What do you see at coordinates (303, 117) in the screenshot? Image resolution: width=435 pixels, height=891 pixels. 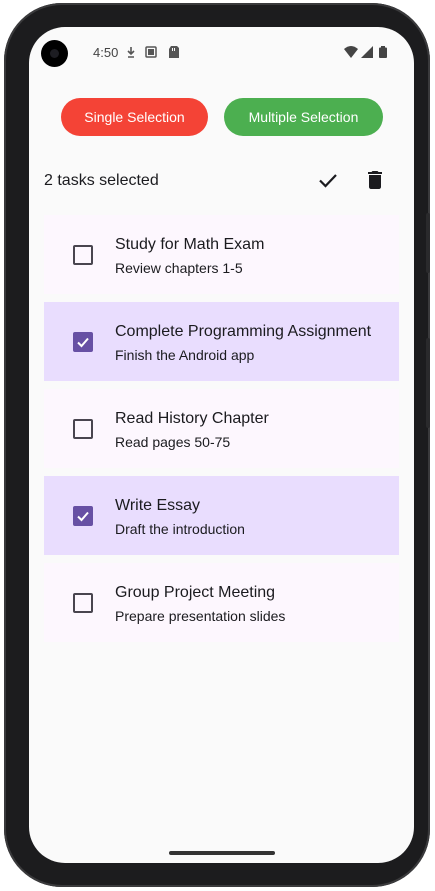 I see `multiple-selection-button: Multiple Selection` at bounding box center [303, 117].